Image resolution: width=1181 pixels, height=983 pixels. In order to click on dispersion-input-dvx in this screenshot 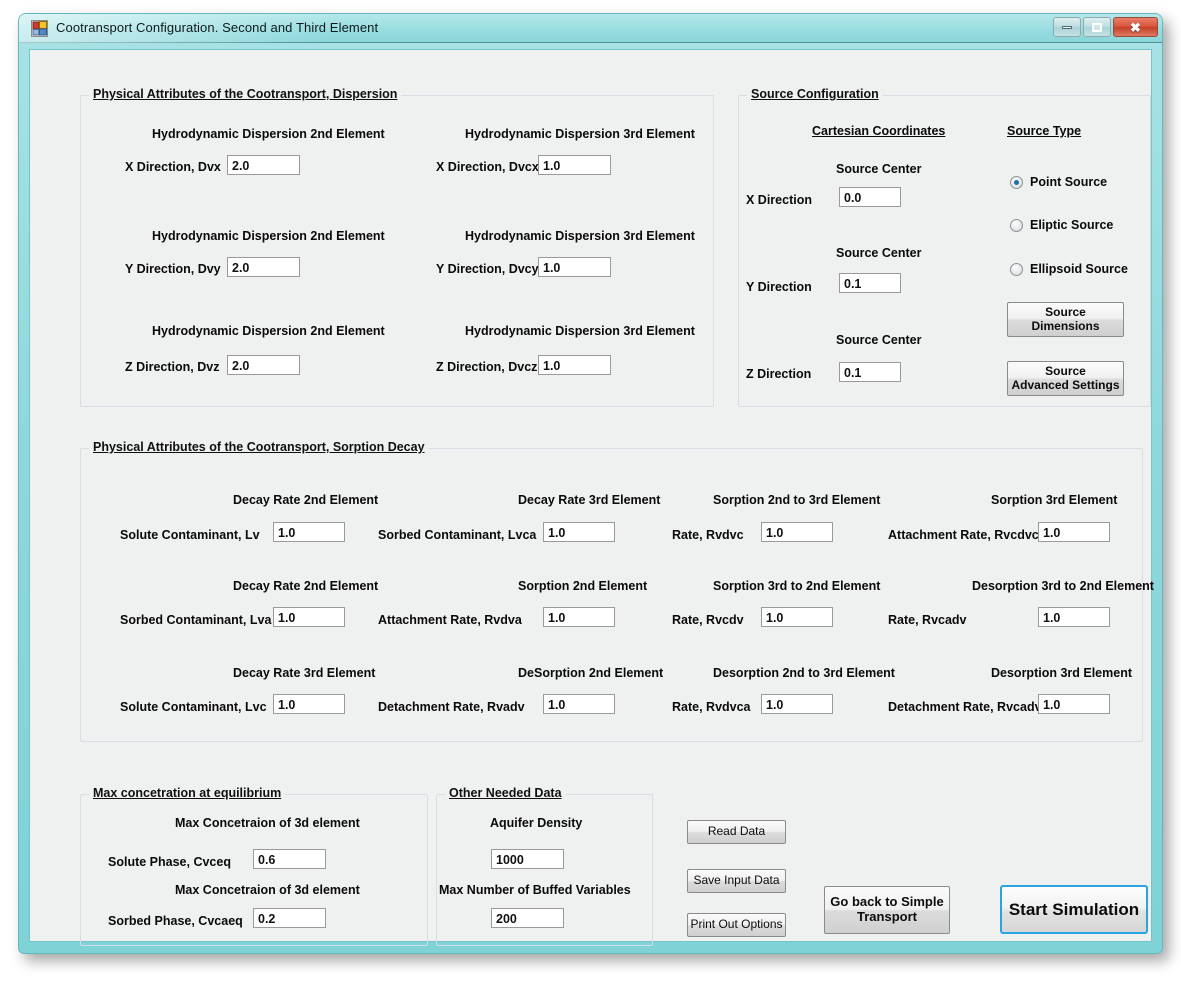, I will do `click(263, 165)`.